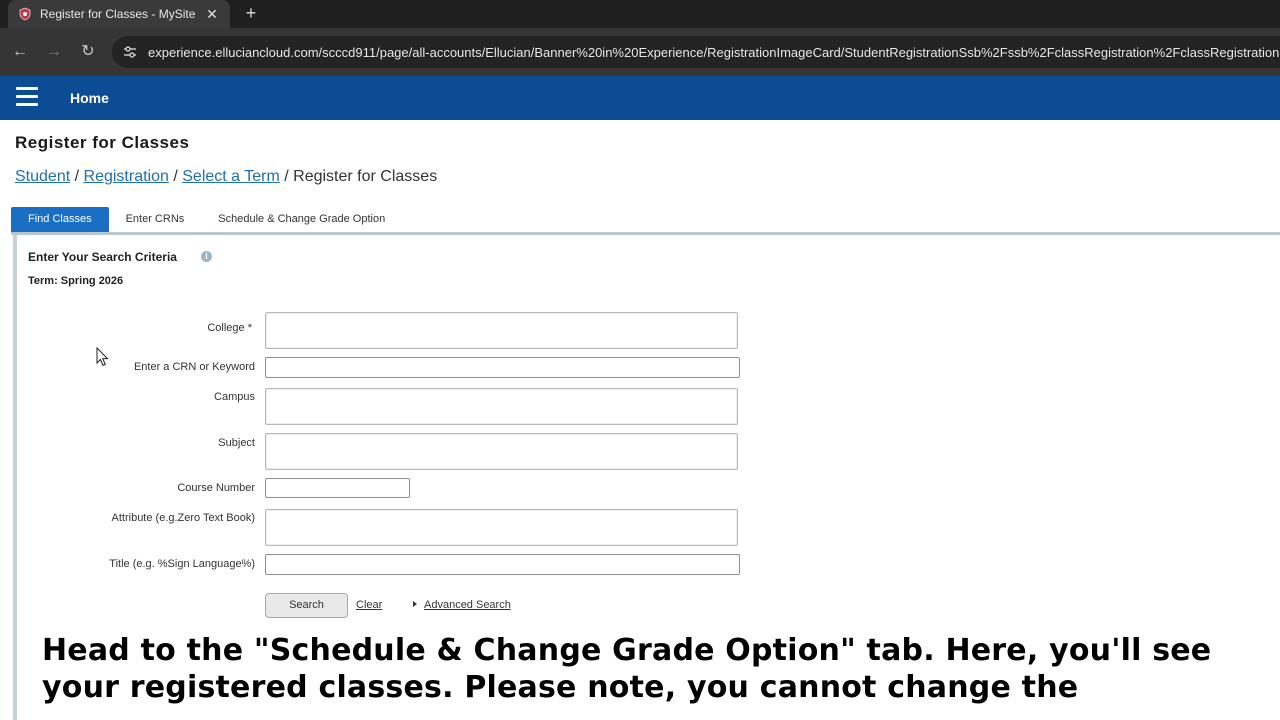 The image size is (1280, 720). I want to click on crn-keyword-label: Enter a CRN or Keyword, so click(194, 367).